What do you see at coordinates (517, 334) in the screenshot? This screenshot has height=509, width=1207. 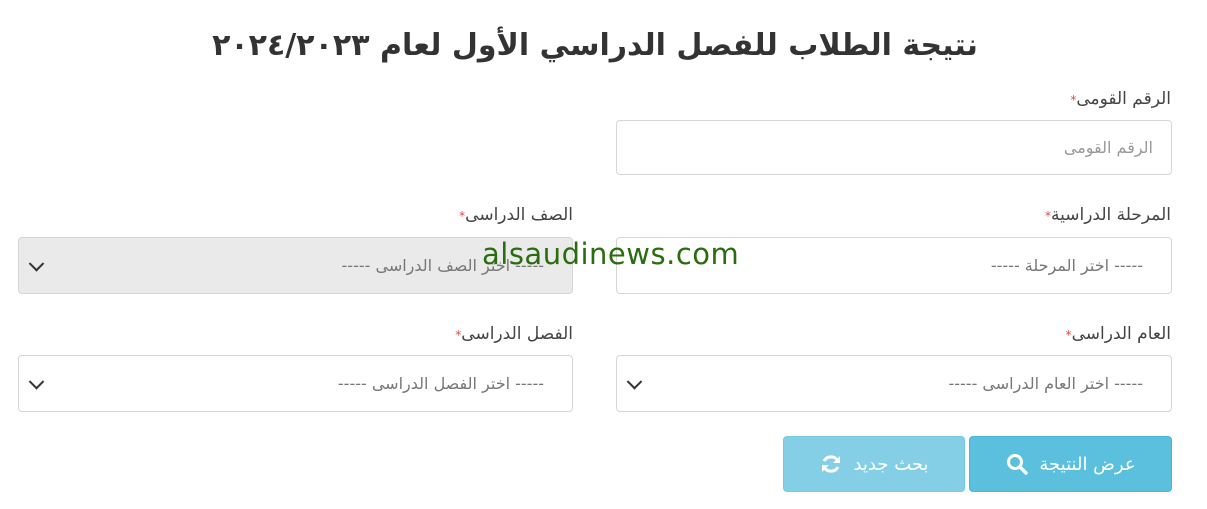 I see `term-label-text: الفصل الدراسى` at bounding box center [517, 334].